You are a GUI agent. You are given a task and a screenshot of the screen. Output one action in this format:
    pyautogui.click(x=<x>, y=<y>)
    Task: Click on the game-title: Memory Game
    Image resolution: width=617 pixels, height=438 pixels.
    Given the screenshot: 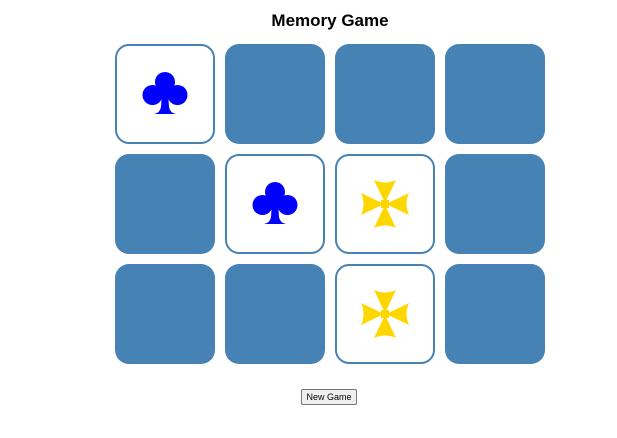 What is the action you would take?
    pyautogui.click(x=330, y=20)
    